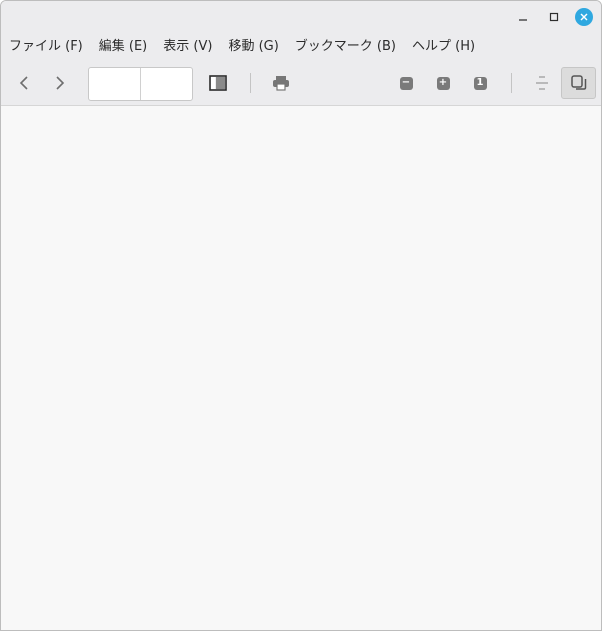  What do you see at coordinates (443, 47) in the screenshot?
I see `menu-help: ヘルプ (H)` at bounding box center [443, 47].